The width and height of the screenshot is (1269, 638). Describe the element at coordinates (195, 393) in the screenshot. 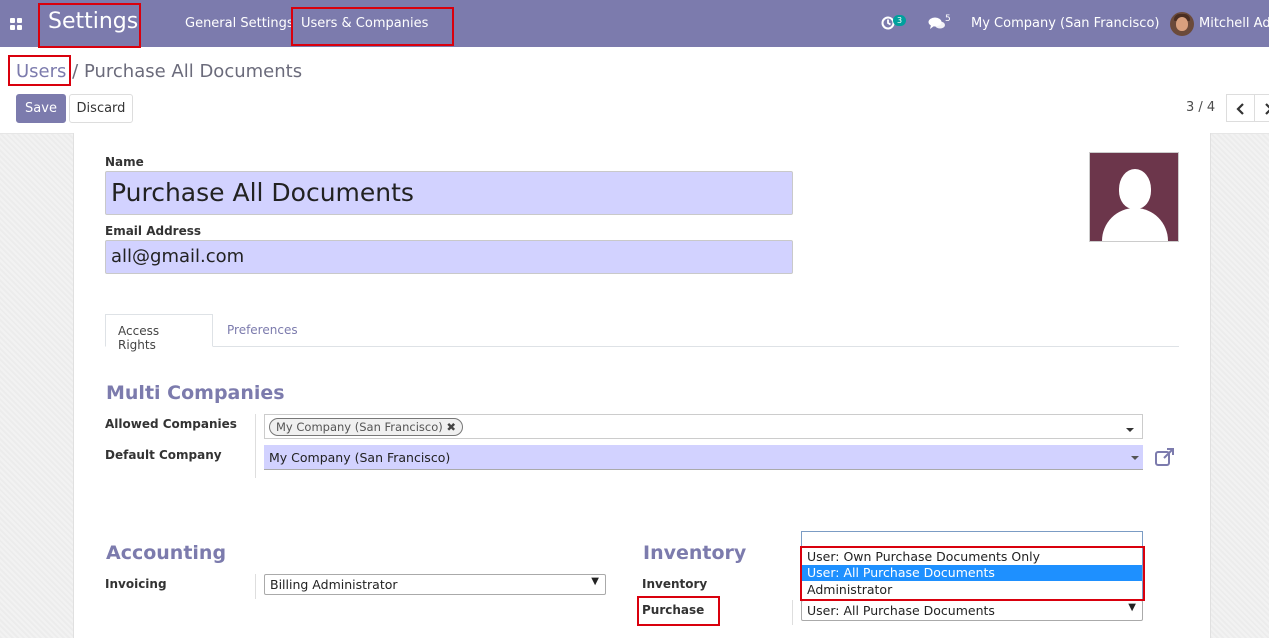

I see `multi-companies-heading: Multi Companies` at that location.